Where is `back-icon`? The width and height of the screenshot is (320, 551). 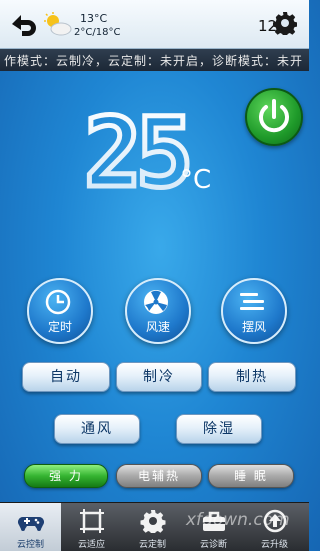
back-icon is located at coordinates (24, 24).